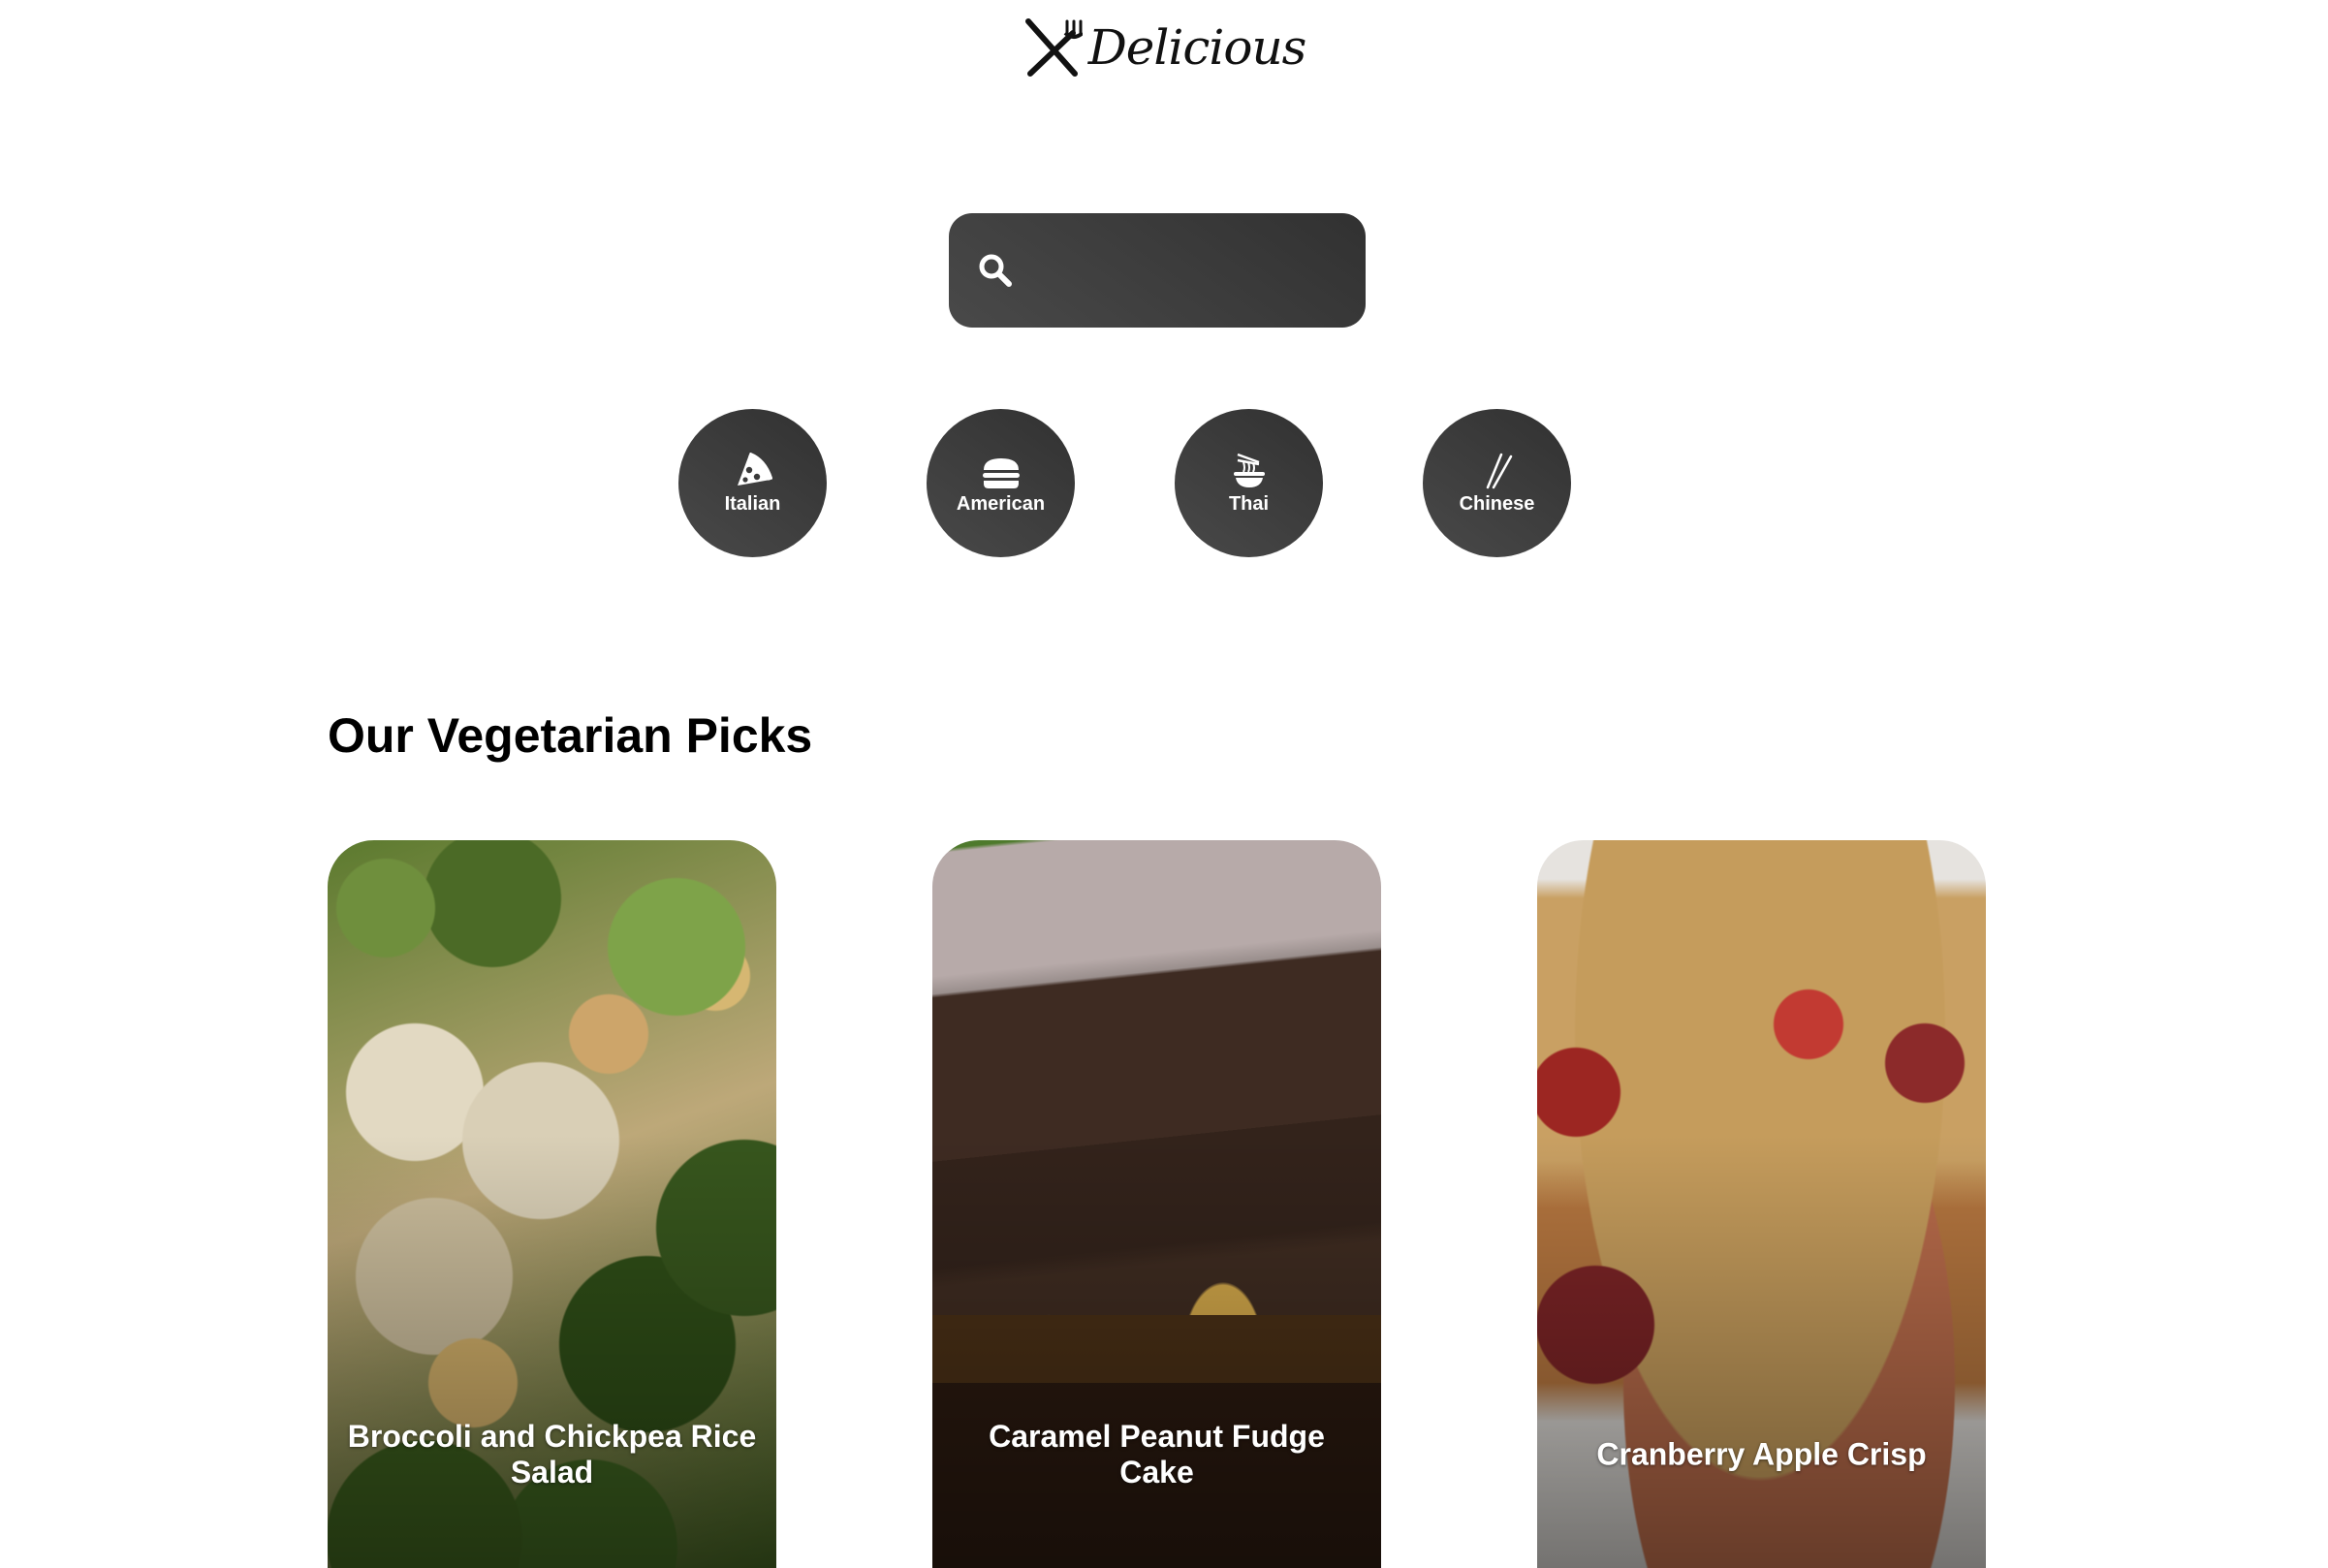  What do you see at coordinates (753, 470) in the screenshot?
I see `pizza-icon` at bounding box center [753, 470].